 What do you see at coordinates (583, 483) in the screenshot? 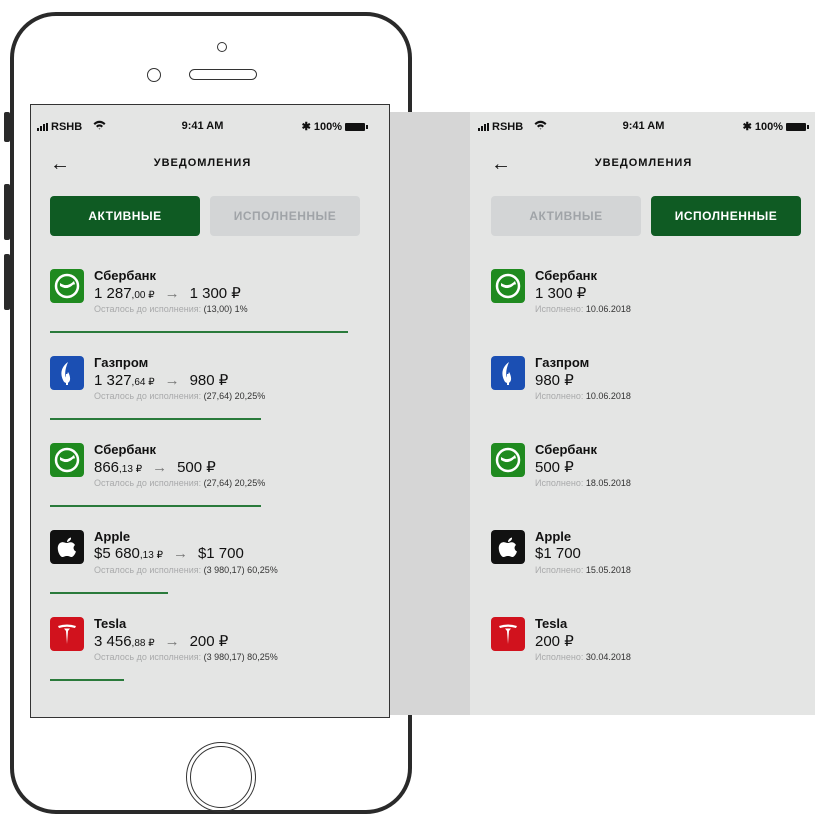
I see `executed-info: Исполнено: 18.05.2018` at bounding box center [583, 483].